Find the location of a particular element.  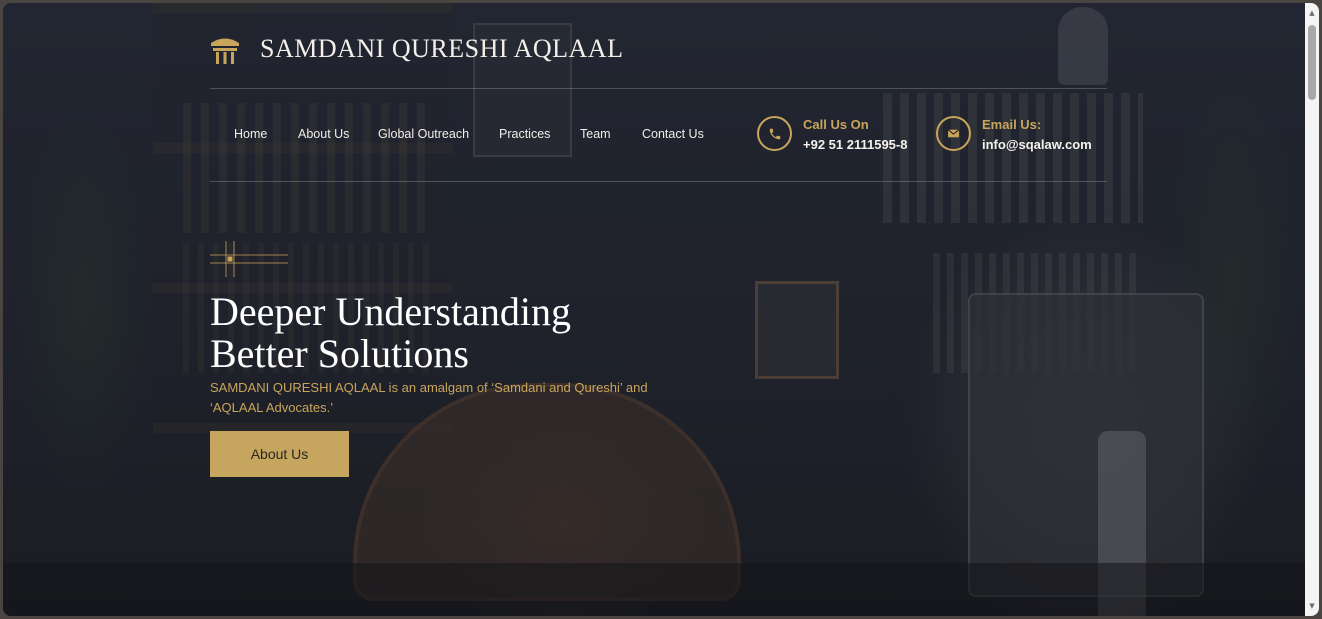

nav-item-about-us: About Us is located at coordinates (323, 134).